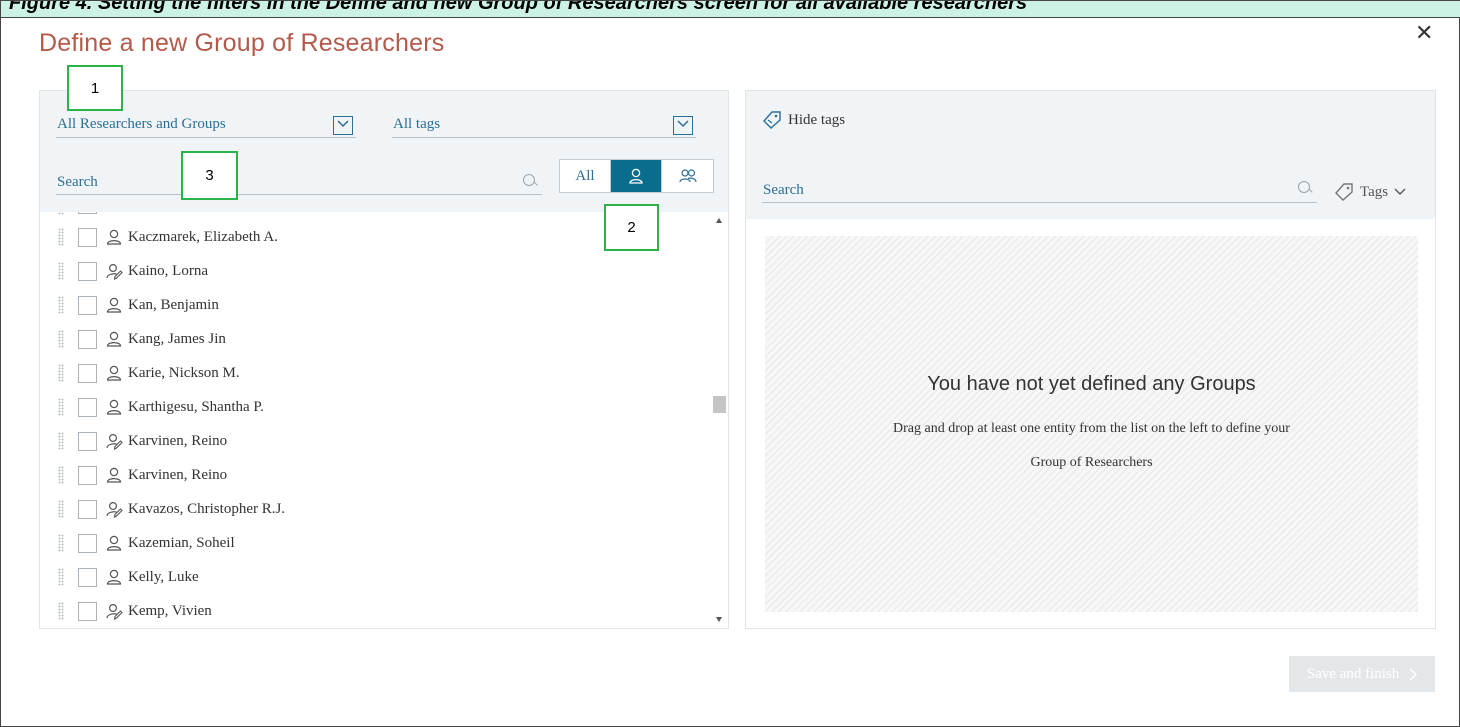 This screenshot has height=727, width=1460. I want to click on tags-dropdown: Tags, so click(1370, 192).